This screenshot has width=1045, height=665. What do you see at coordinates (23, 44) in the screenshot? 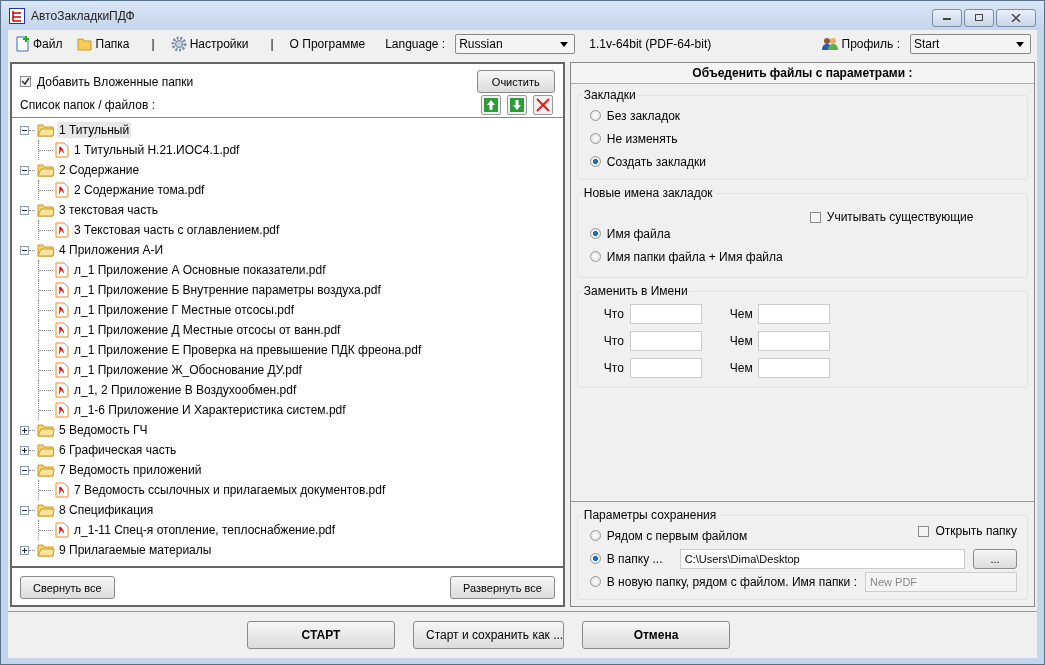
I see `new-file-icon` at bounding box center [23, 44].